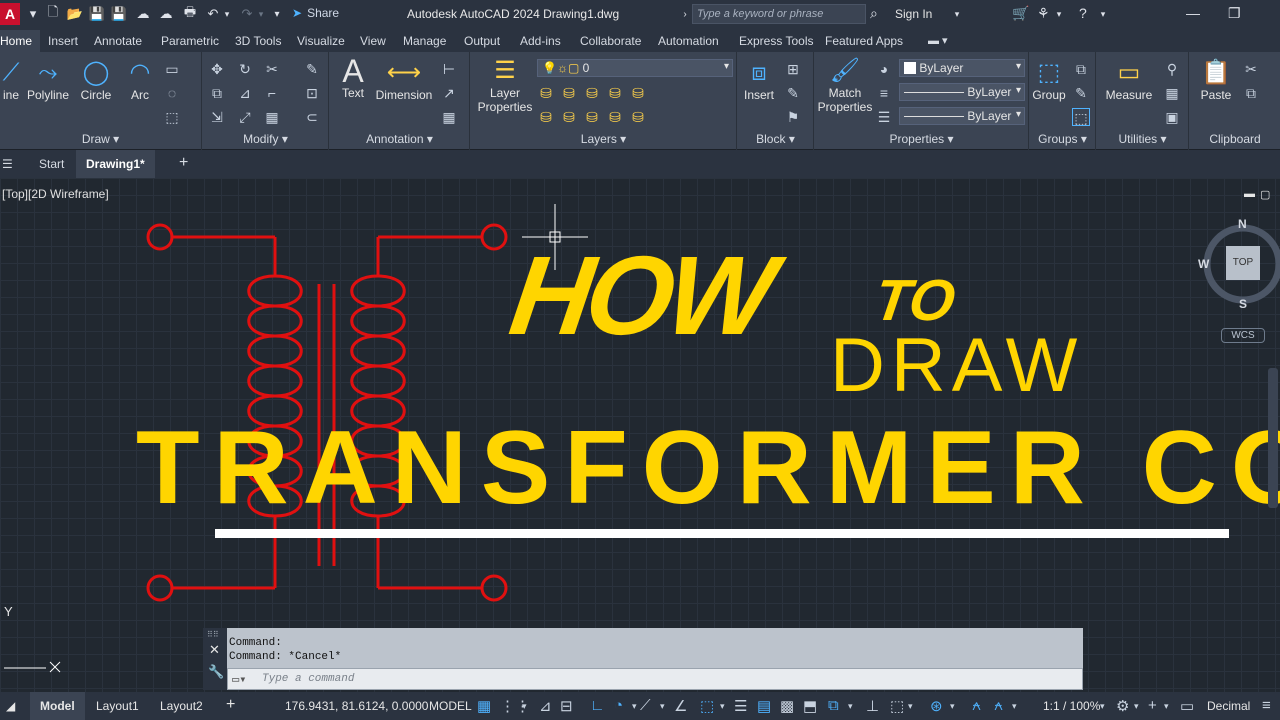 This screenshot has width=1280, height=720. What do you see at coordinates (214, 650) in the screenshot?
I see `close-icon: ✕` at bounding box center [214, 650].